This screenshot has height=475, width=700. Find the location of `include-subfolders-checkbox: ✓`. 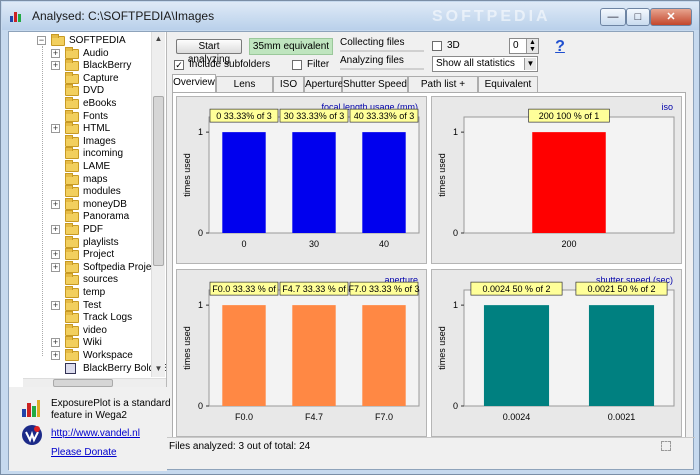

include-subfolders-checkbox: ✓ is located at coordinates (179, 65).